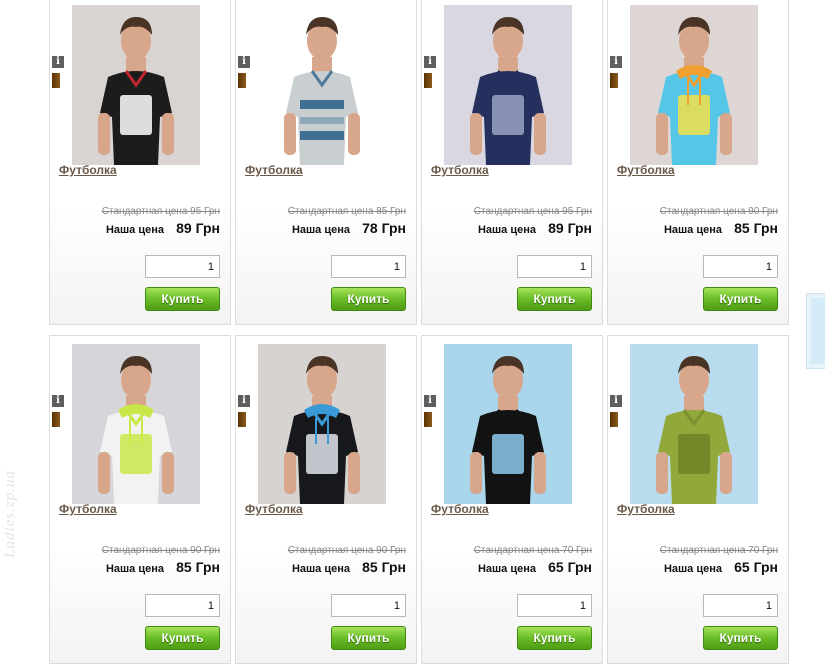  What do you see at coordinates (384, 228) in the screenshot?
I see `our-price-value: 78 Грн` at bounding box center [384, 228].